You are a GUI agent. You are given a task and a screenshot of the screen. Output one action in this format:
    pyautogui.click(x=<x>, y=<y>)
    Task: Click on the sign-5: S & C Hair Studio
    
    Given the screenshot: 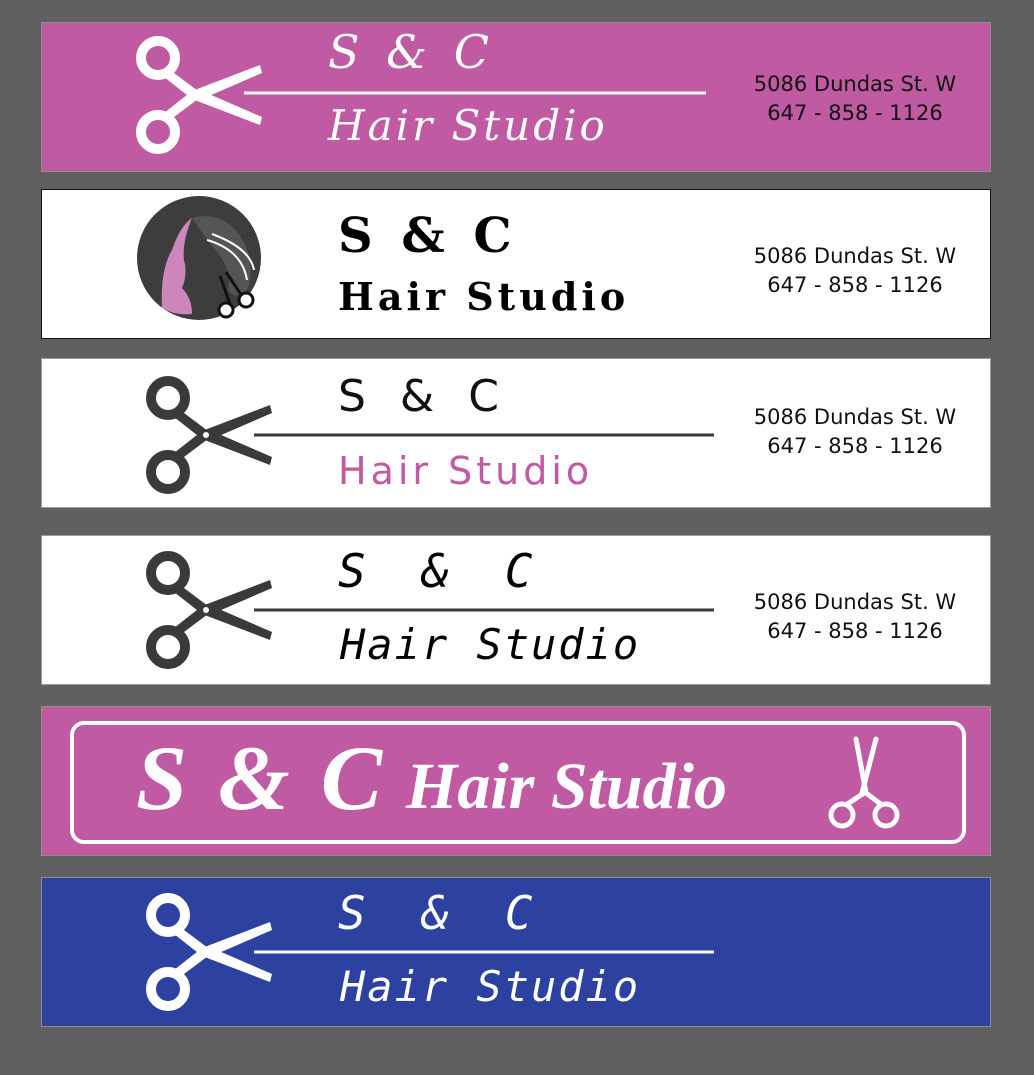 What is the action you would take?
    pyautogui.click(x=516, y=781)
    